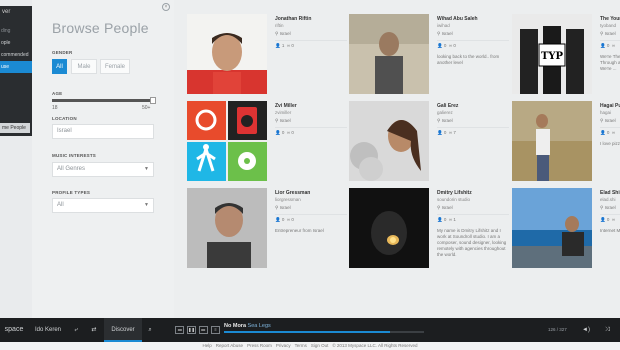 This screenshot has width=620, height=350. Describe the element at coordinates (610, 19) in the screenshot. I see `person-name: The Young Professionals` at that location.